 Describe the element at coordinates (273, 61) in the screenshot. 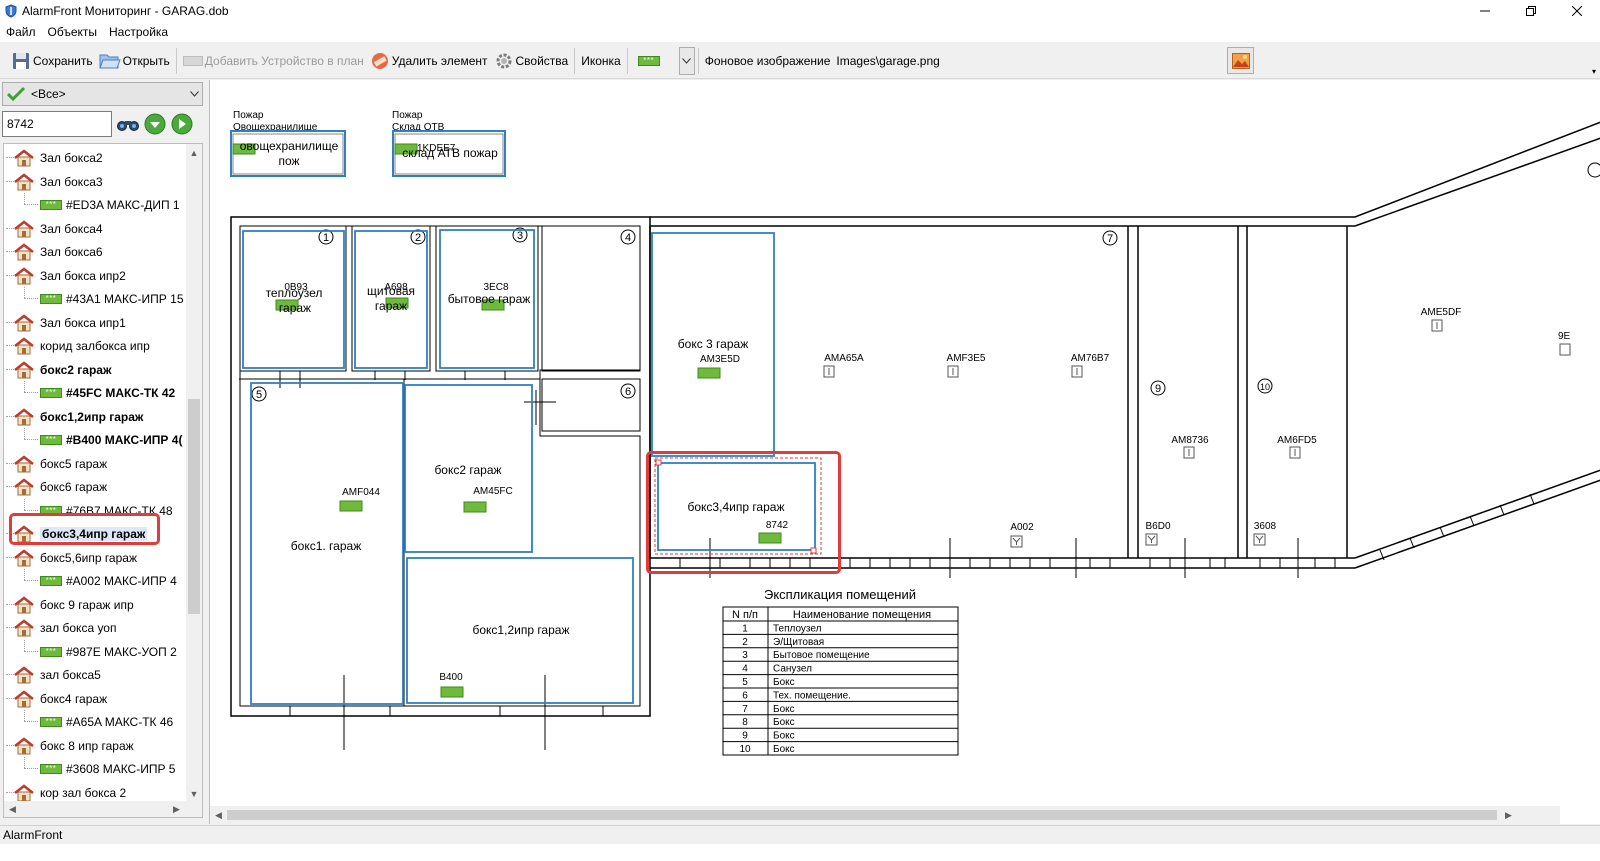

I see `add-device-button: Добавить Устройство в план` at that location.